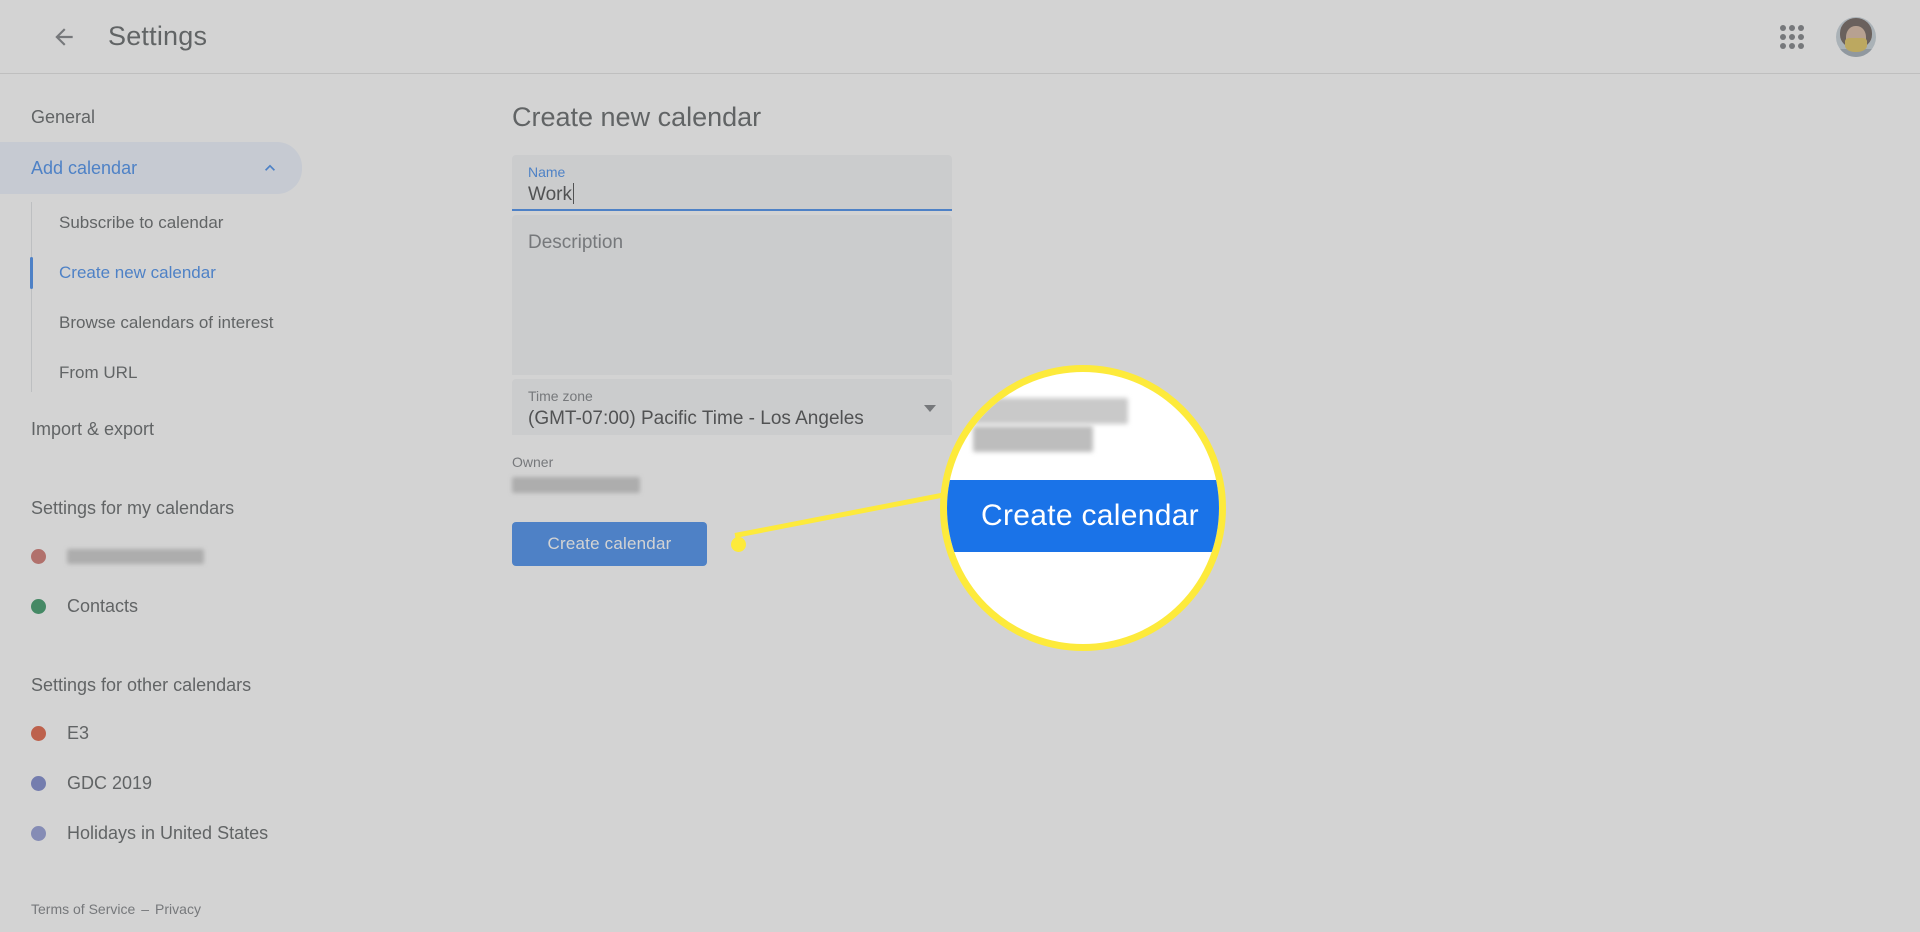 The image size is (1920, 932). I want to click on apps-grid-icon, so click(1792, 37).